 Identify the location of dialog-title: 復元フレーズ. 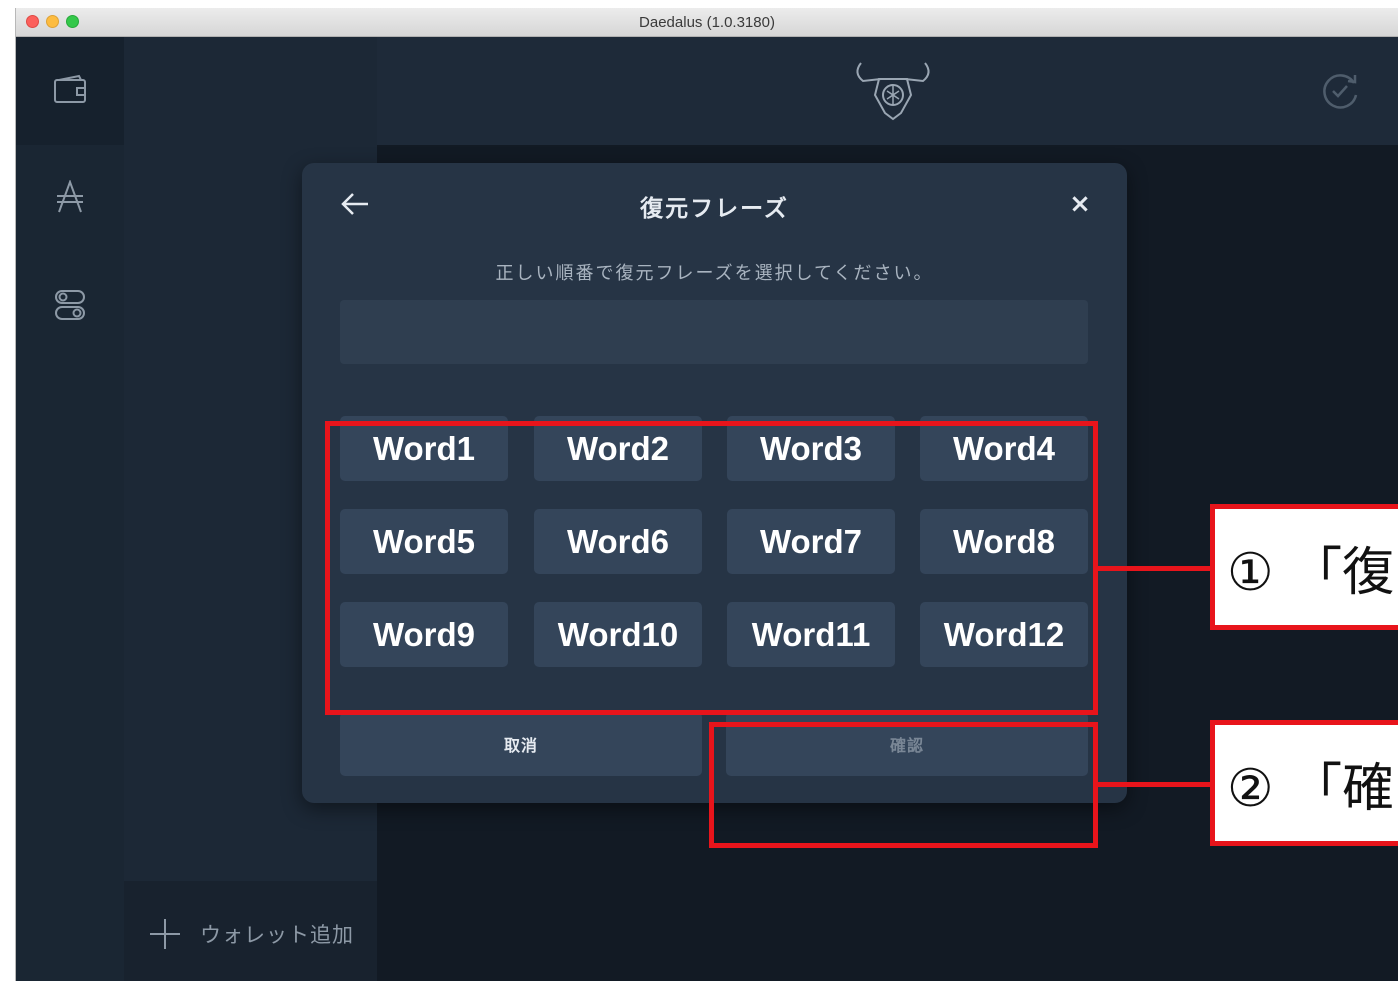
(714, 209).